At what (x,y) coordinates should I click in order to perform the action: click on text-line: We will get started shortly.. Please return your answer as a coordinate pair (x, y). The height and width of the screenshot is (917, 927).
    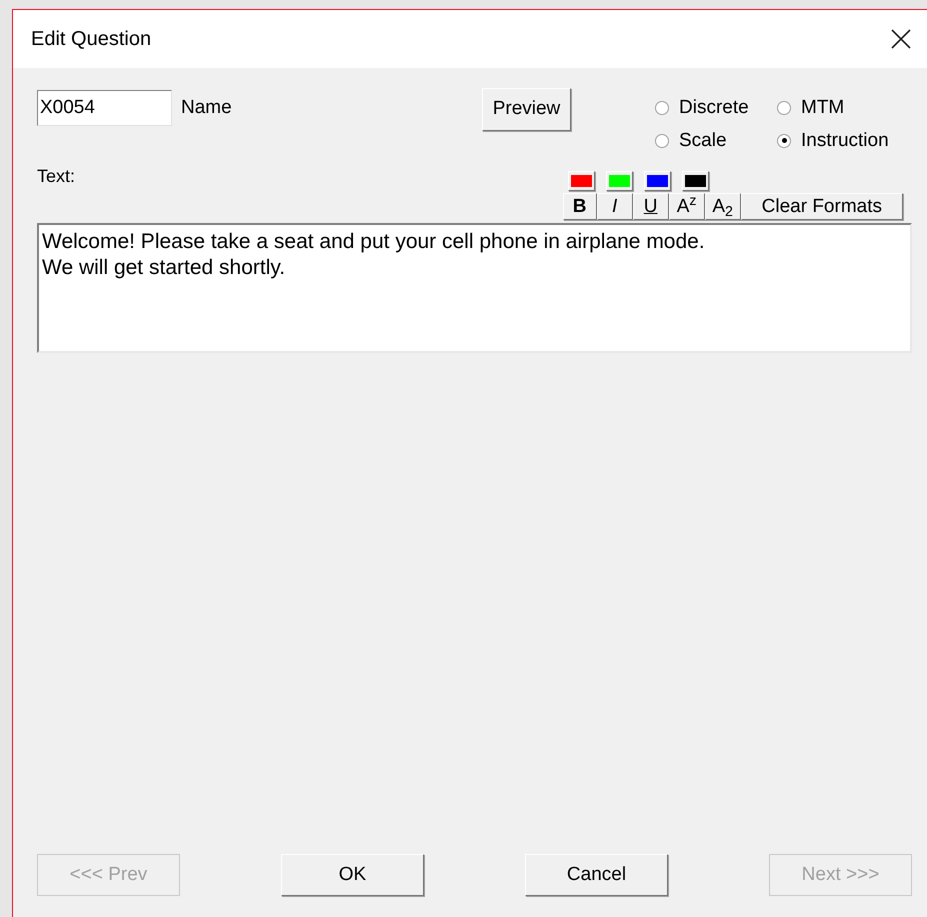
    Looking at the image, I should click on (164, 268).